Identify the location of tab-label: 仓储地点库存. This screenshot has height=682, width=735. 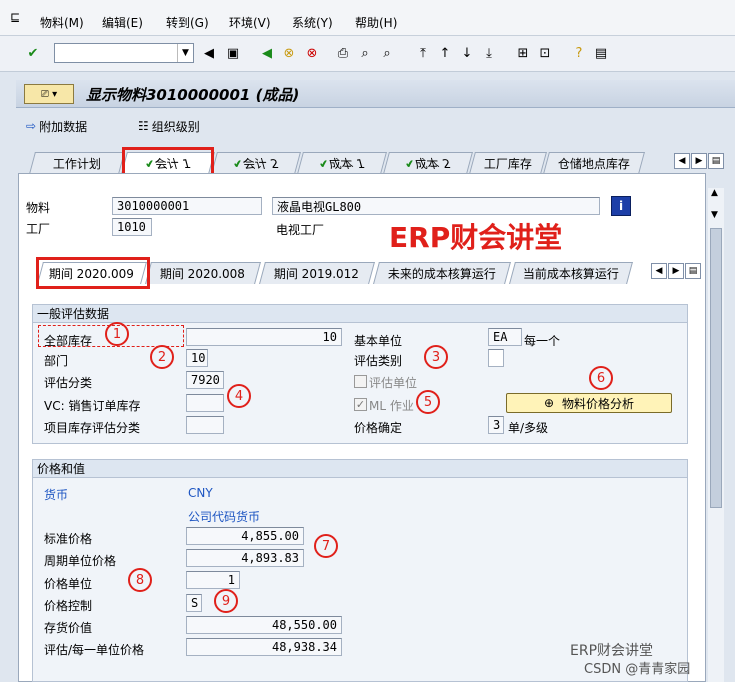
(593, 164).